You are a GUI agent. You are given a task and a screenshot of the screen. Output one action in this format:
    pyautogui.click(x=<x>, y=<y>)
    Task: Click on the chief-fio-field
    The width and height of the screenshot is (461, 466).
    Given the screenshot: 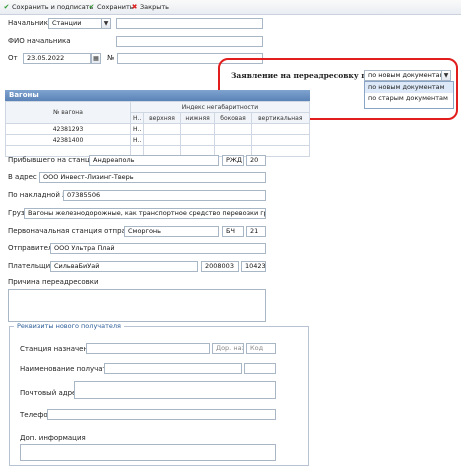 What is the action you would take?
    pyautogui.click(x=189, y=41)
    